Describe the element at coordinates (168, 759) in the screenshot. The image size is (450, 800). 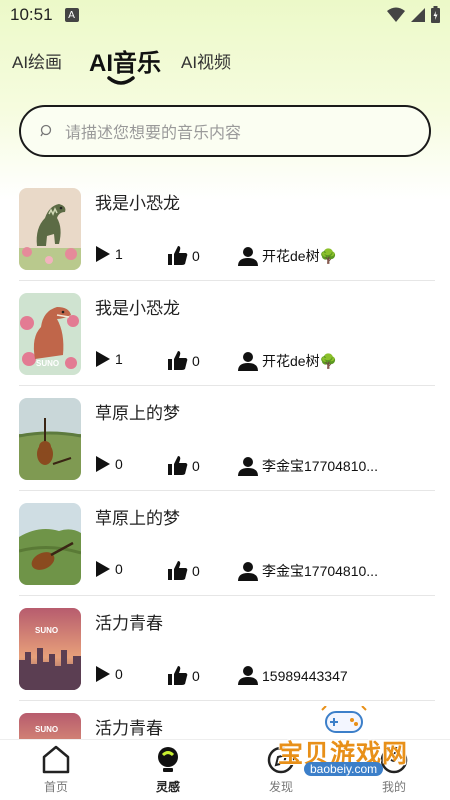
I see `bulb-icon` at that location.